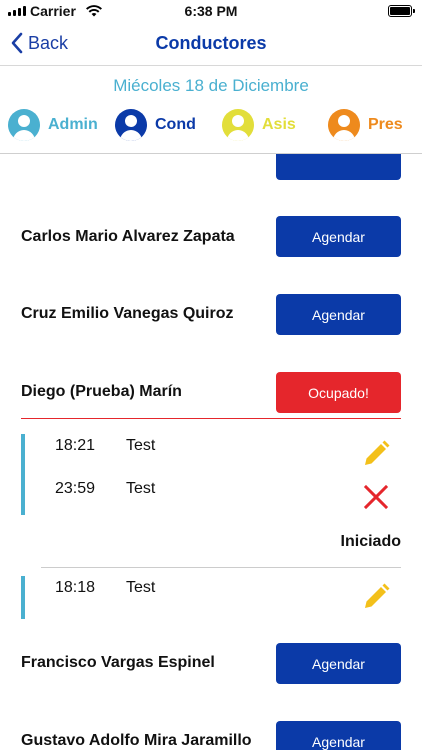 The image size is (422, 750). I want to click on driver-name: Diego (Prueba) Marín, so click(101, 391).